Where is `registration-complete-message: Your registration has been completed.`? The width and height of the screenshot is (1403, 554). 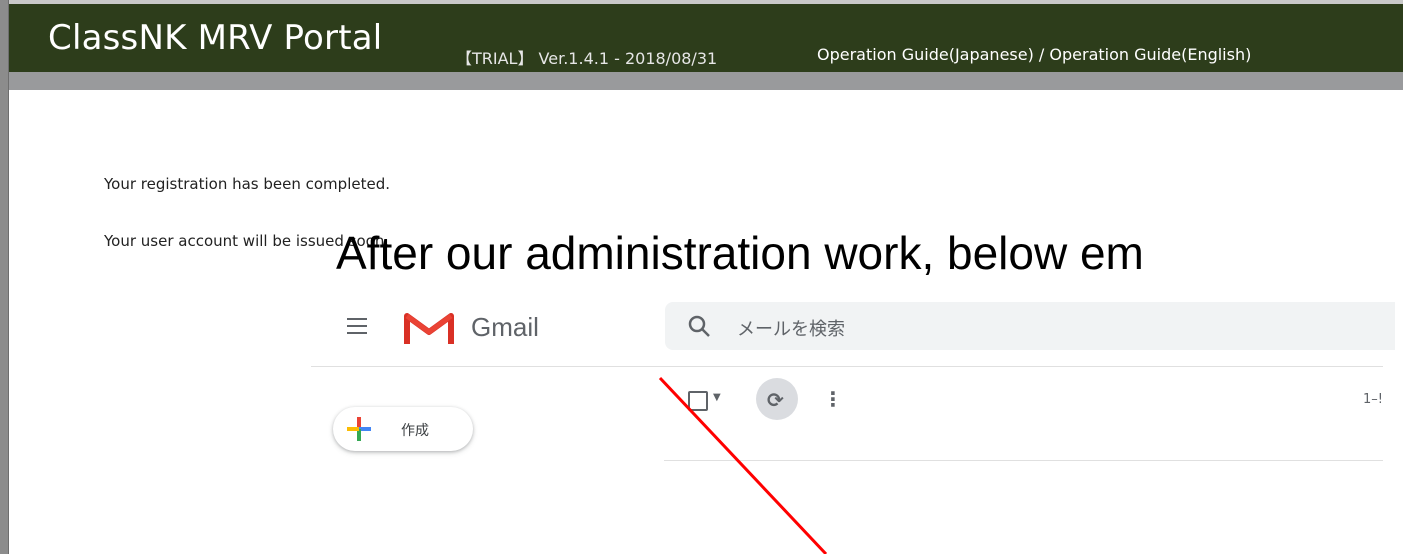
registration-complete-message: Your registration has been completed. is located at coordinates (247, 184).